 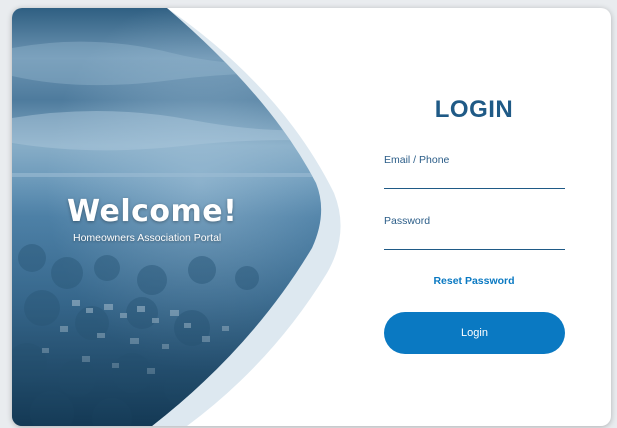 What do you see at coordinates (147, 238) in the screenshot?
I see `portal-subtitle: Homeowners Association Portal` at bounding box center [147, 238].